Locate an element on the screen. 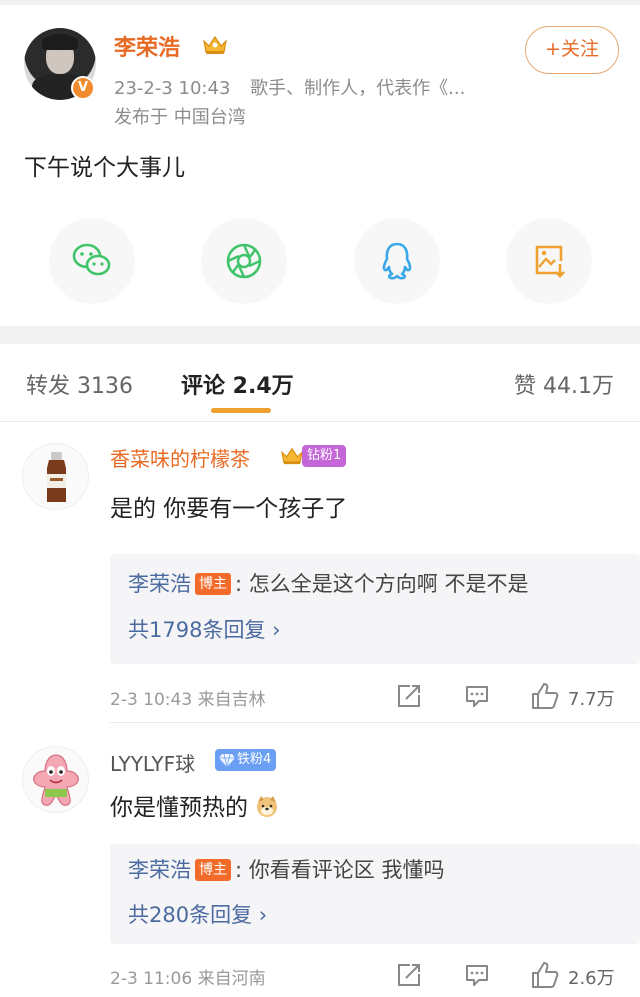 This screenshot has width=640, height=997. fan-badge: 钻粉1 is located at coordinates (324, 456).